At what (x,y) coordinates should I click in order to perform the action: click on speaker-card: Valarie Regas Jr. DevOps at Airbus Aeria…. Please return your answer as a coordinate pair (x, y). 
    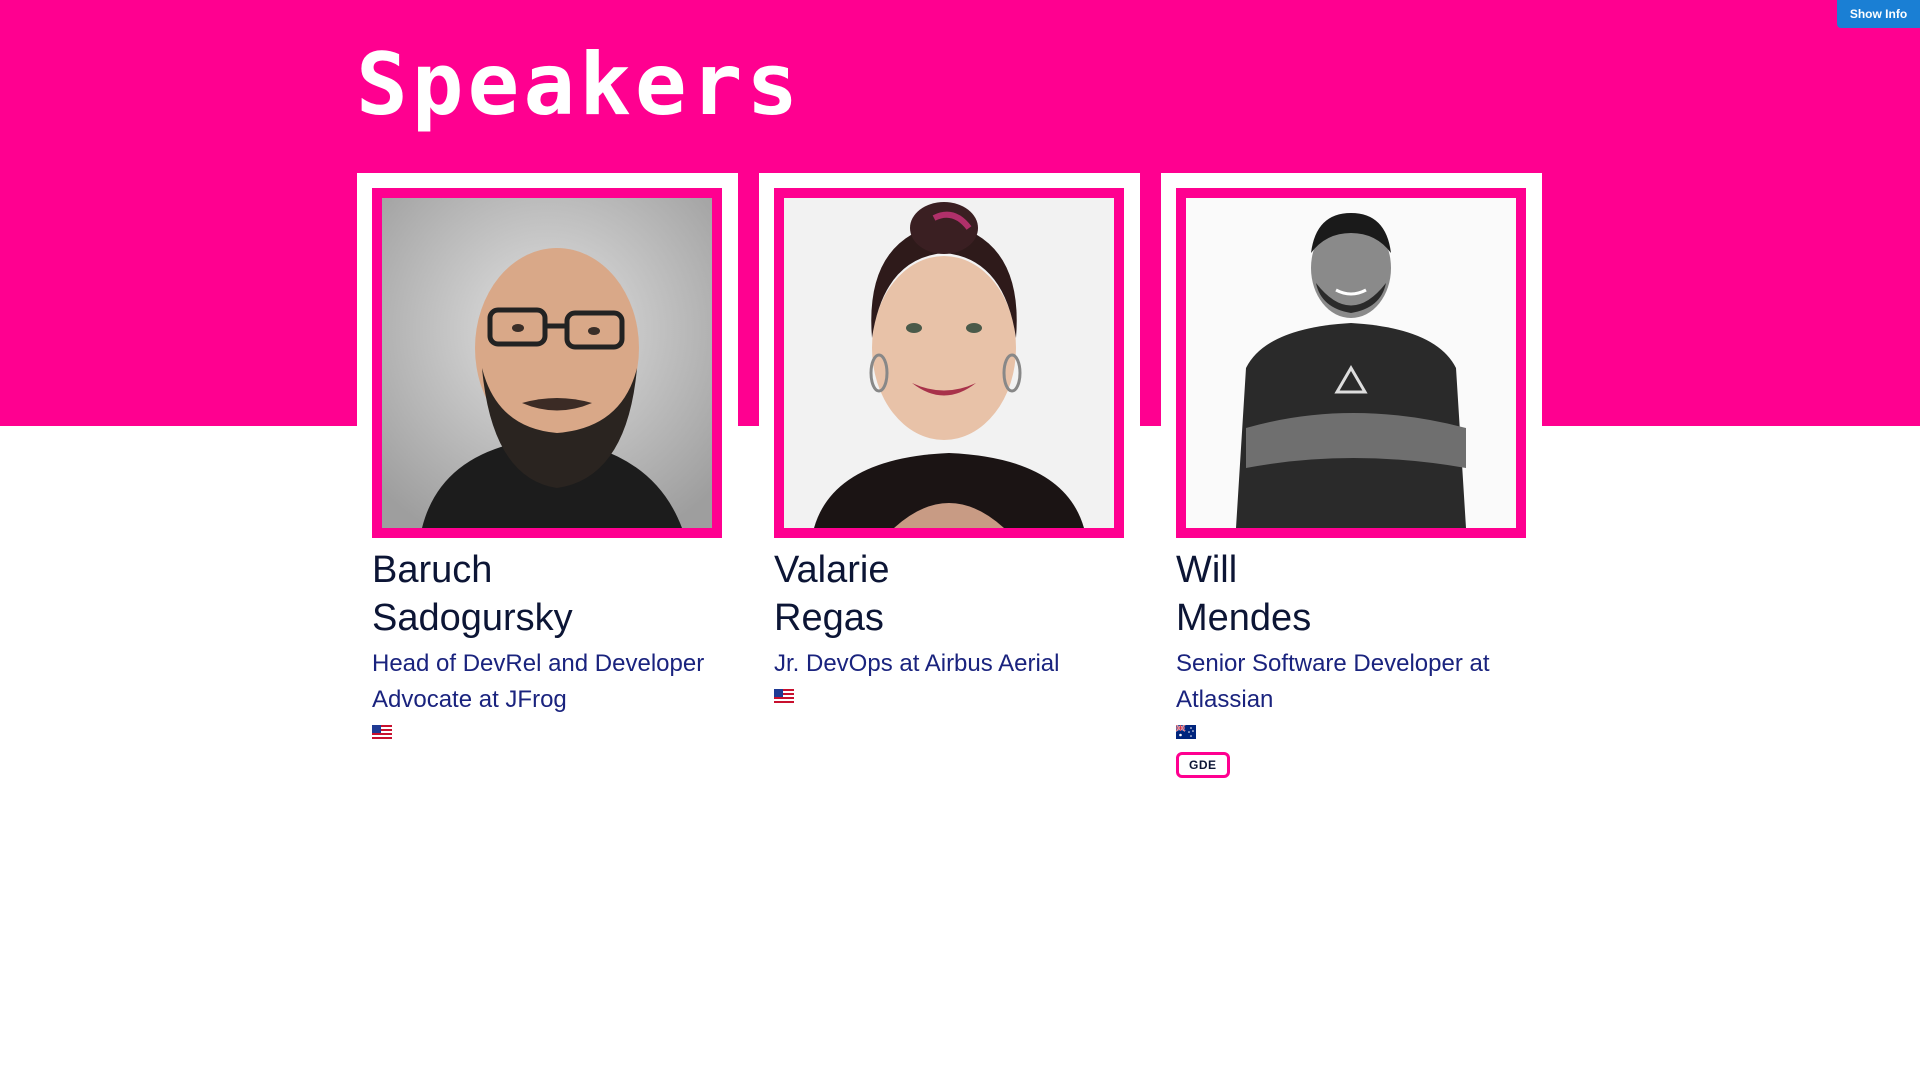
    Looking at the image, I should click on (949, 438).